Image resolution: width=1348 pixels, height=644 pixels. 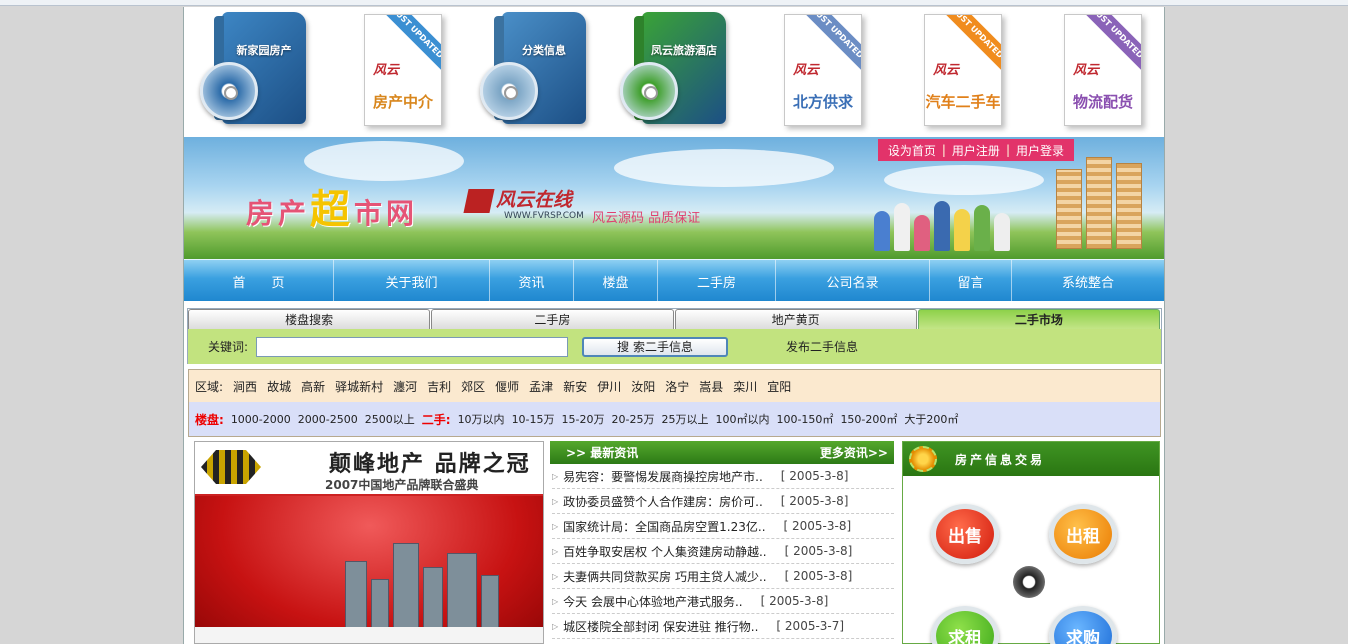 What do you see at coordinates (853, 281) in the screenshot?
I see `nav-item: 公司名录` at bounding box center [853, 281].